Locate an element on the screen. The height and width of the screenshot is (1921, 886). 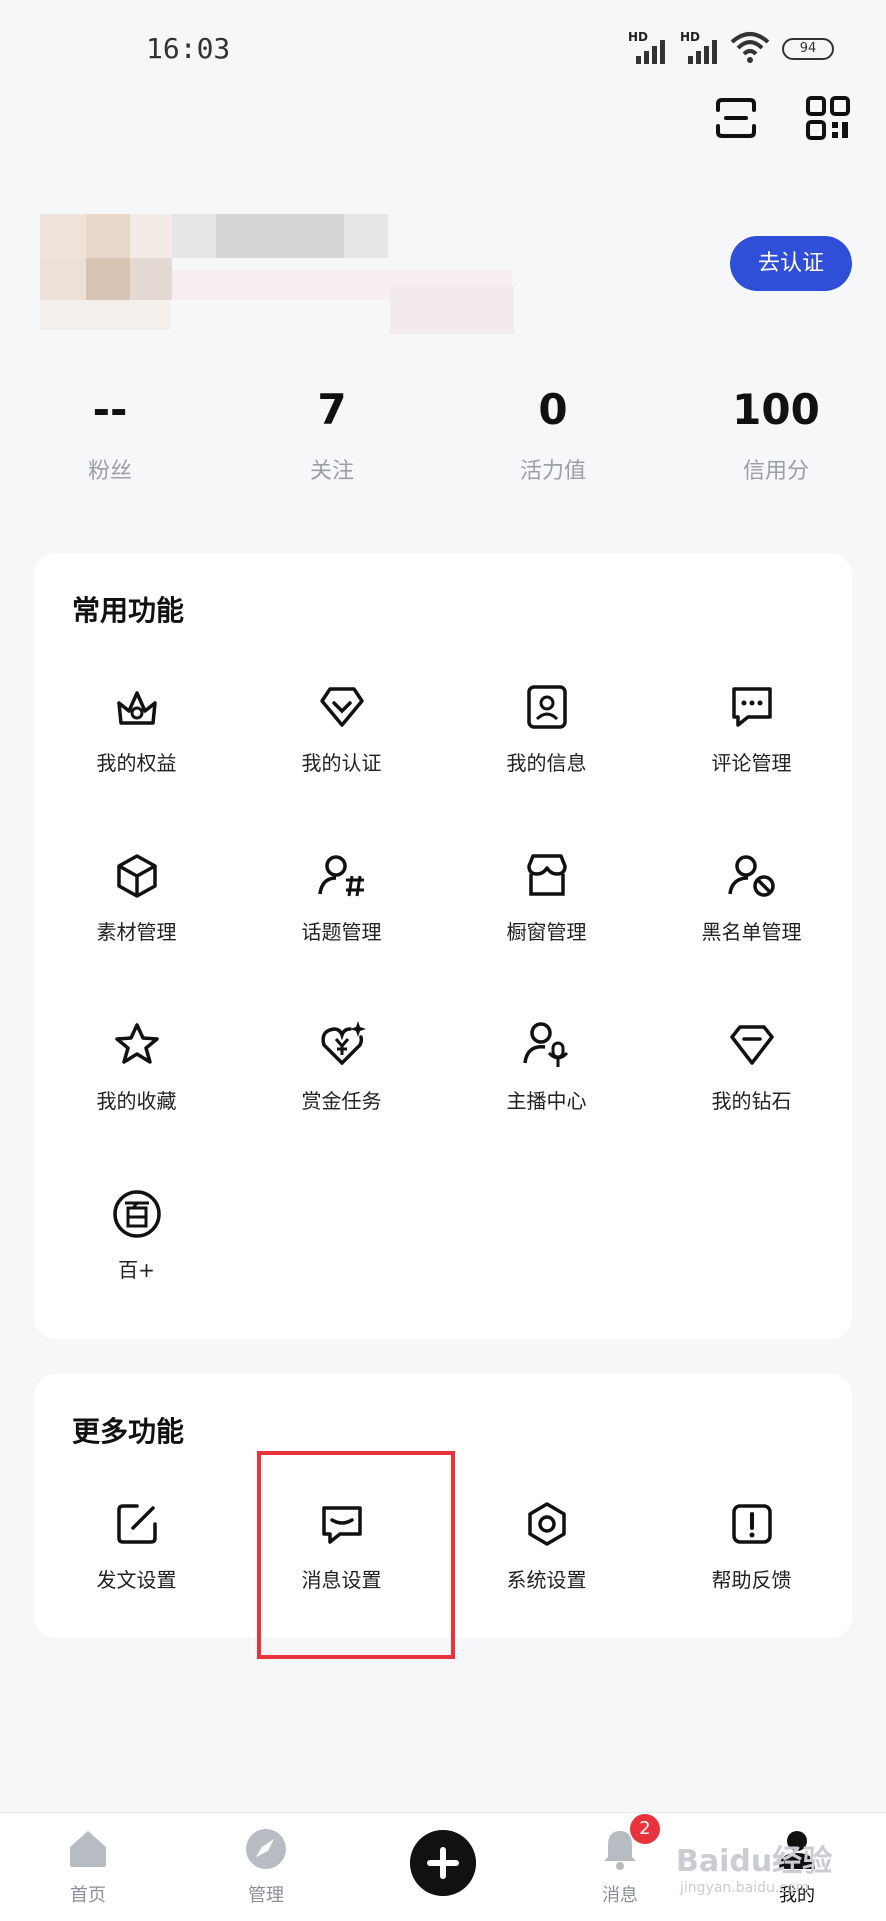
settings-icon is located at coordinates (546, 1524).